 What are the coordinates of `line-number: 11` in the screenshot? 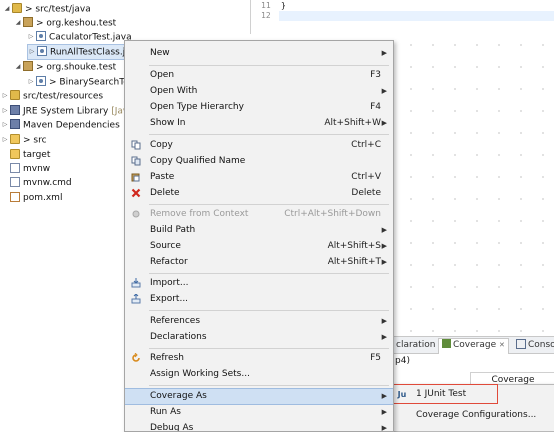 It's located at (266, 5).